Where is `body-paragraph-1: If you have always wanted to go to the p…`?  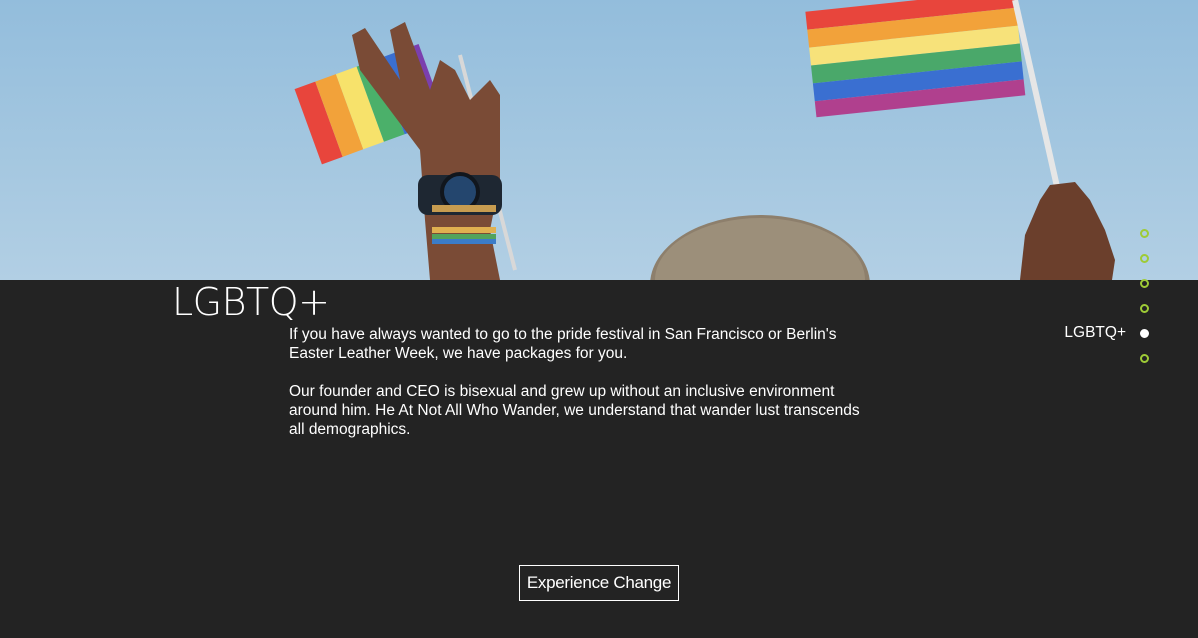
body-paragraph-1: If you have always wanted to go to the p… is located at coordinates (563, 344).